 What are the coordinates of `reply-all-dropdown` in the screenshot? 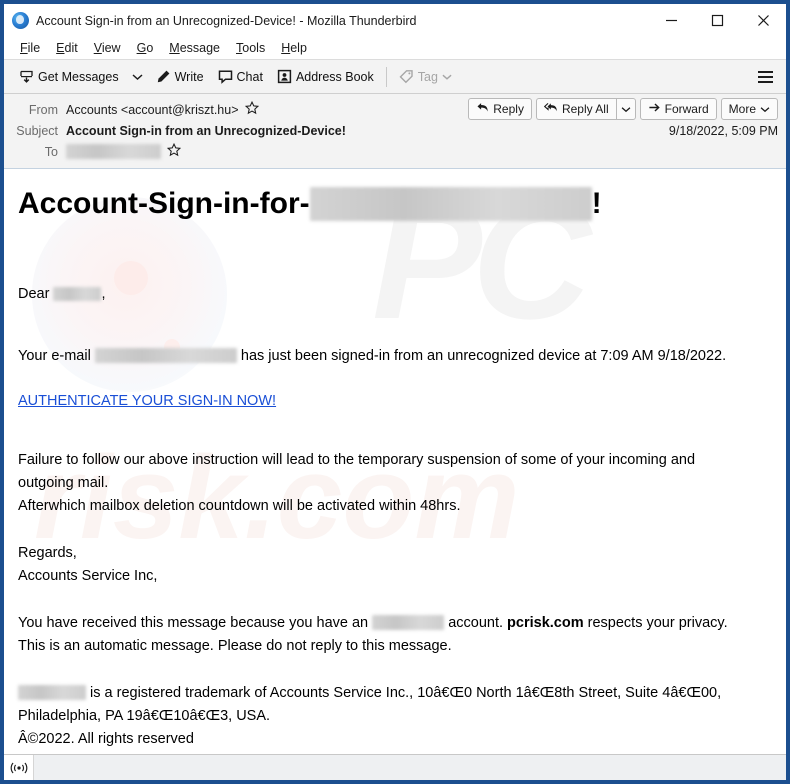 It's located at (625, 109).